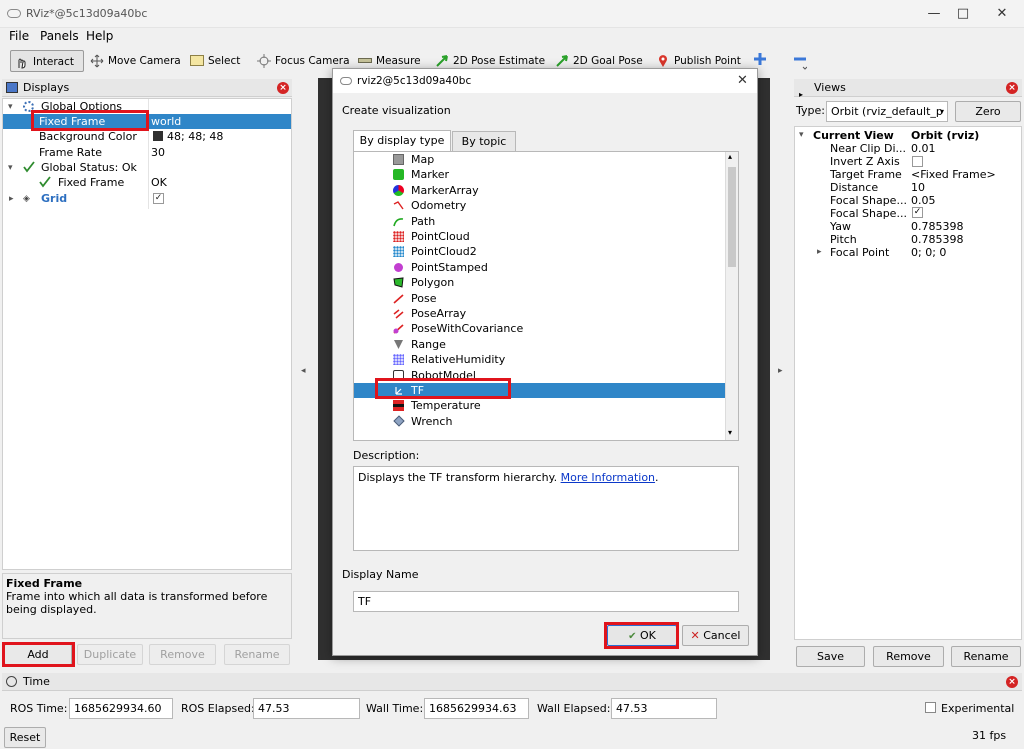 The image size is (1024, 749). Describe the element at coordinates (195, 136) in the screenshot. I see `background-color-value: 48; 48; 48` at that location.